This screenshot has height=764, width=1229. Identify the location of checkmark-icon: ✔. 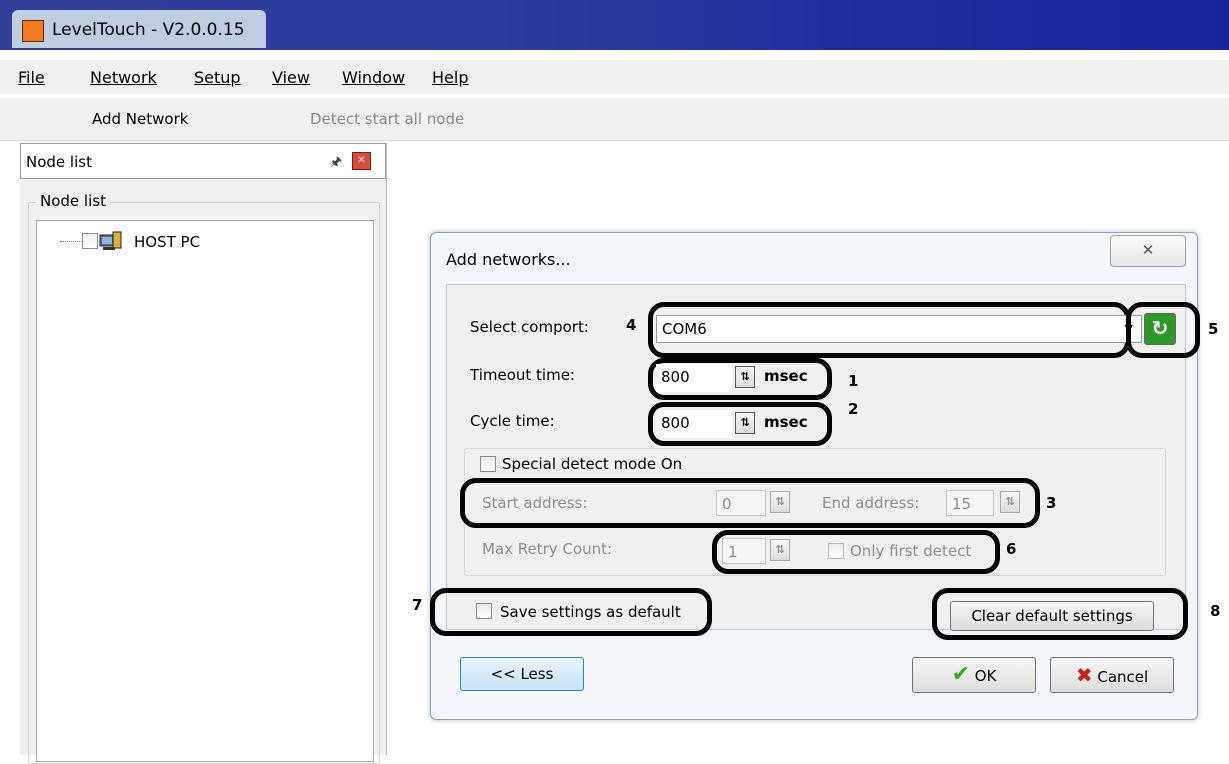
(960, 674).